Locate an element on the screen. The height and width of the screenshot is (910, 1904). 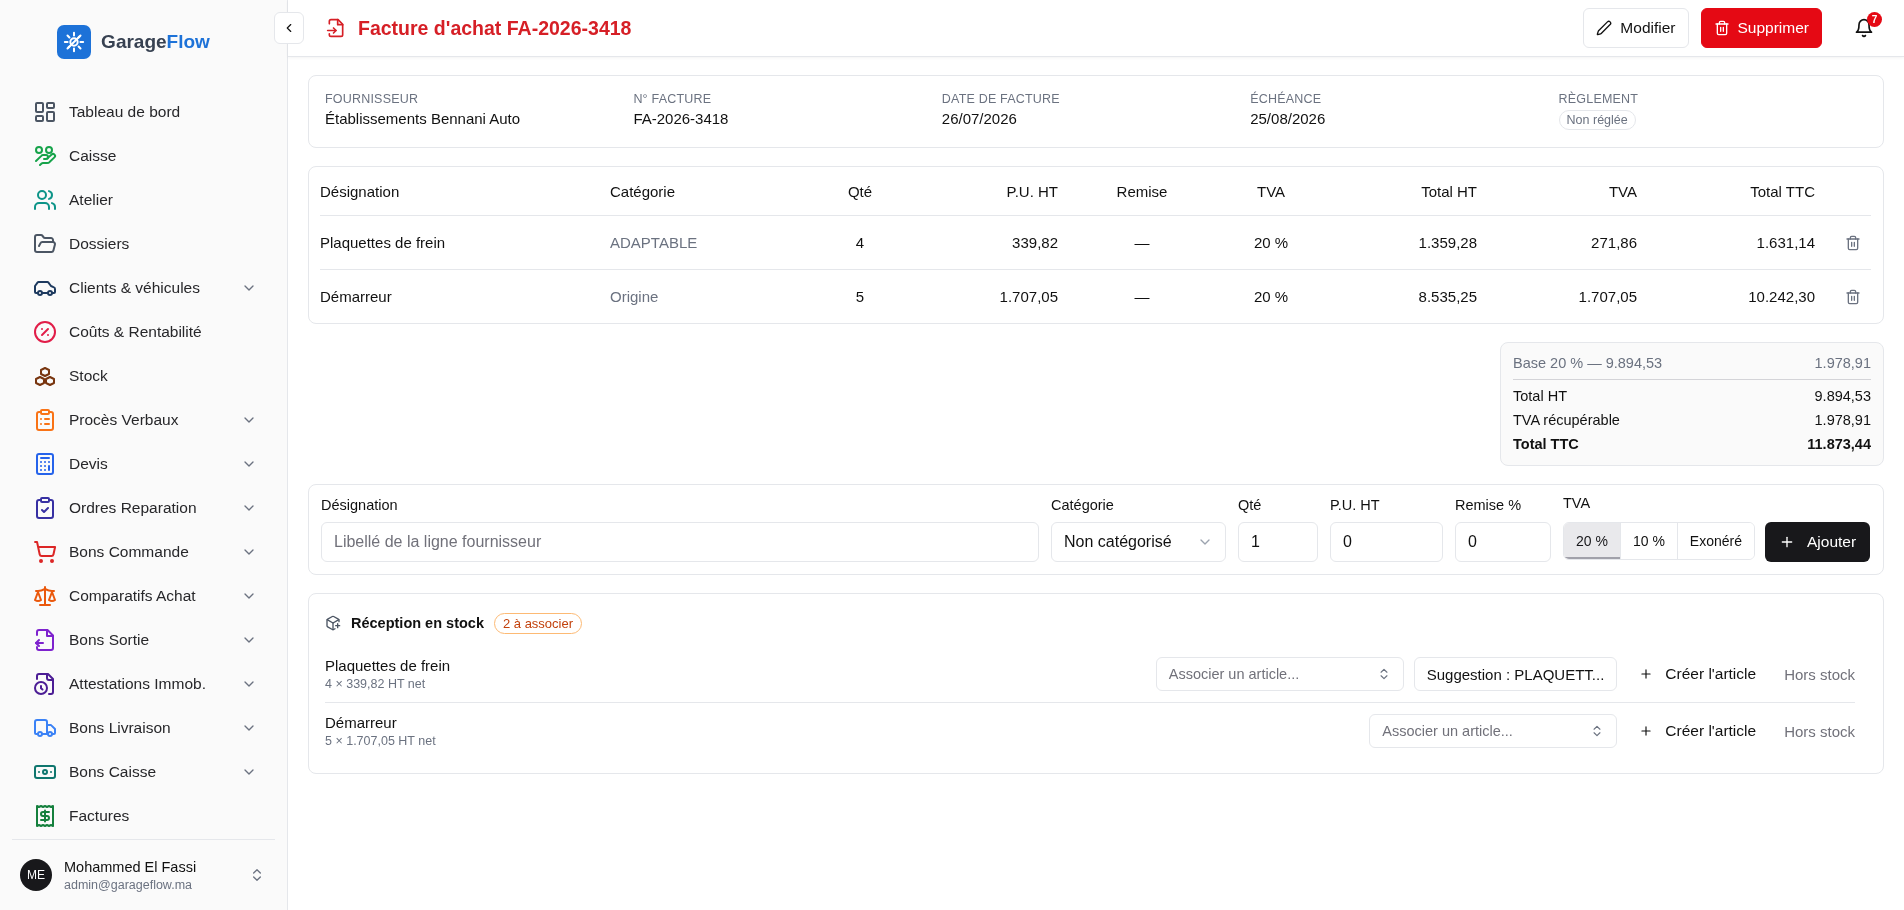
column-header: Remise is located at coordinates (1142, 191).